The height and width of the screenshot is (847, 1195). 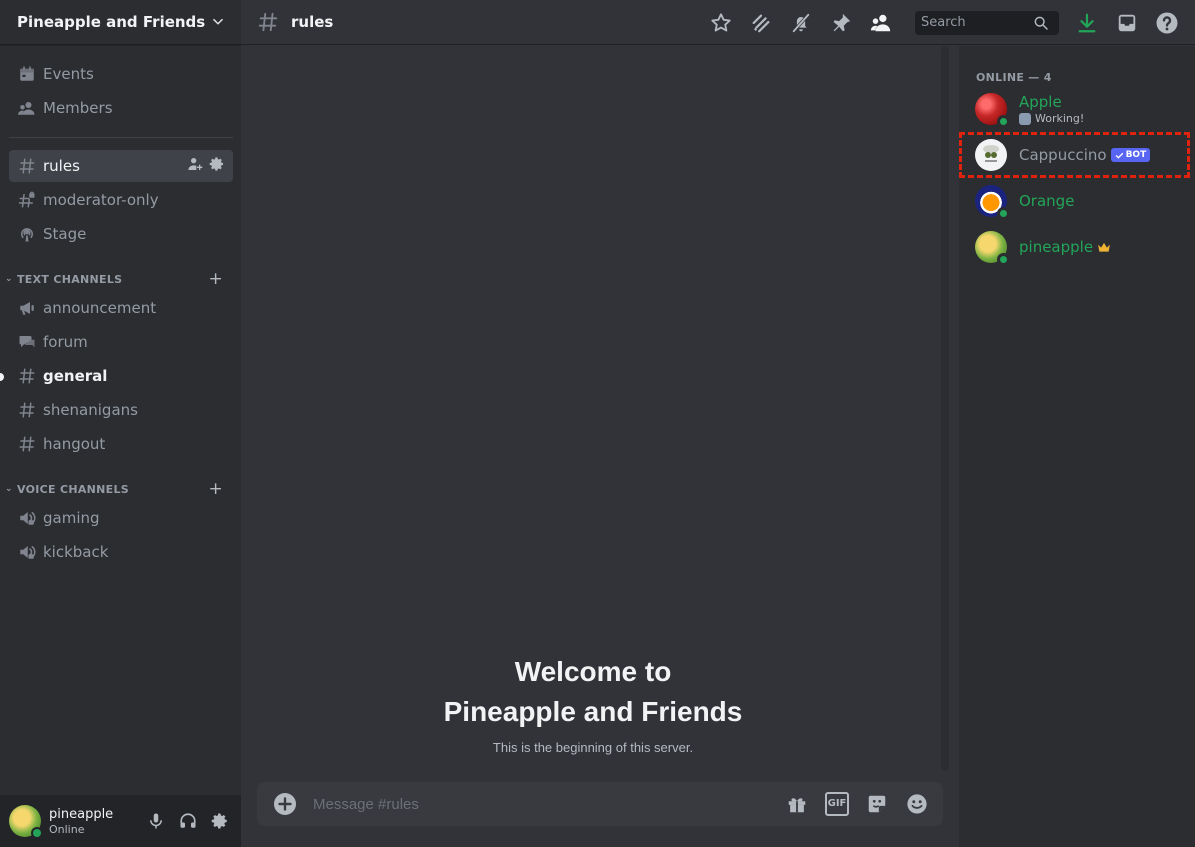 I want to click on server-header: Pineapple and Friends, so click(x=120, y=22).